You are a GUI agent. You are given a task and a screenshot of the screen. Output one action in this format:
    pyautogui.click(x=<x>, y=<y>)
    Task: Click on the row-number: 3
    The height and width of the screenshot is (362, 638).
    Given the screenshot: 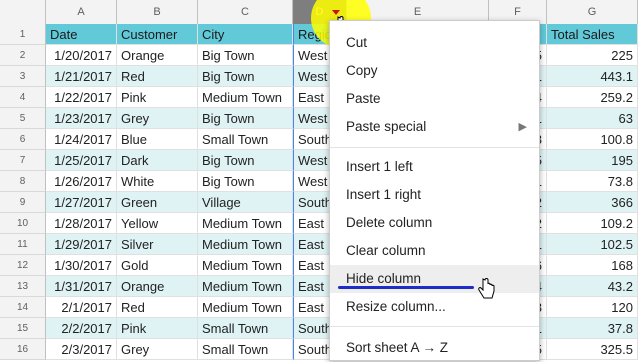 What is the action you would take?
    pyautogui.click(x=23, y=76)
    